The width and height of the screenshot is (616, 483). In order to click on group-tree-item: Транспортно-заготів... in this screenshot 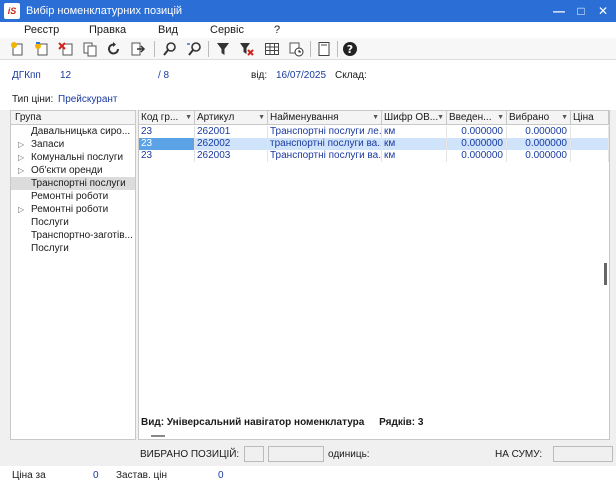, I will do `click(73, 235)`.